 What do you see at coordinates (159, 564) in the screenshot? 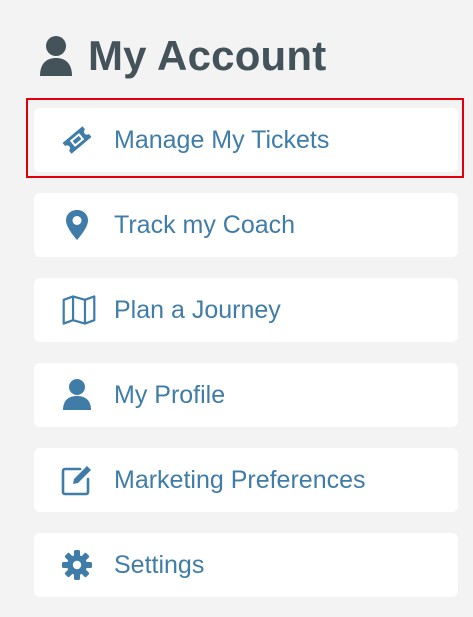
I see `menu-item-label: Settings` at bounding box center [159, 564].